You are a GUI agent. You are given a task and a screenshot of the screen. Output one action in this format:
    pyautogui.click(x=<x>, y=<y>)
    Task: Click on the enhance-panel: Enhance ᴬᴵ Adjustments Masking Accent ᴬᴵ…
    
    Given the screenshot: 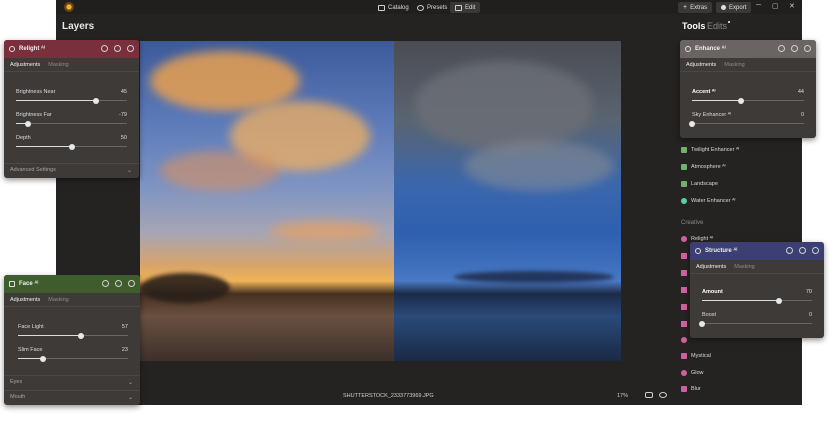 What is the action you would take?
    pyautogui.click(x=748, y=89)
    